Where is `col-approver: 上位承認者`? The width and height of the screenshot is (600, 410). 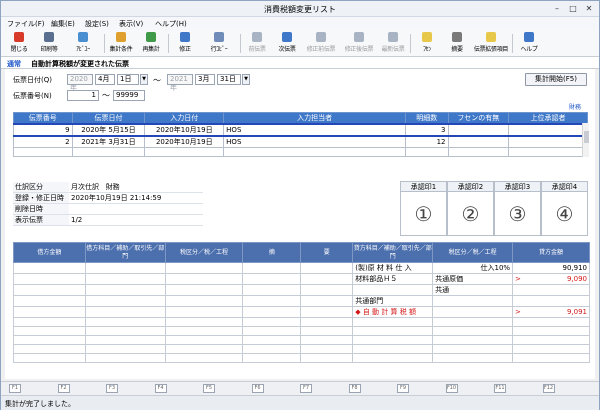
col-approver: 上位承認者 is located at coordinates (548, 118).